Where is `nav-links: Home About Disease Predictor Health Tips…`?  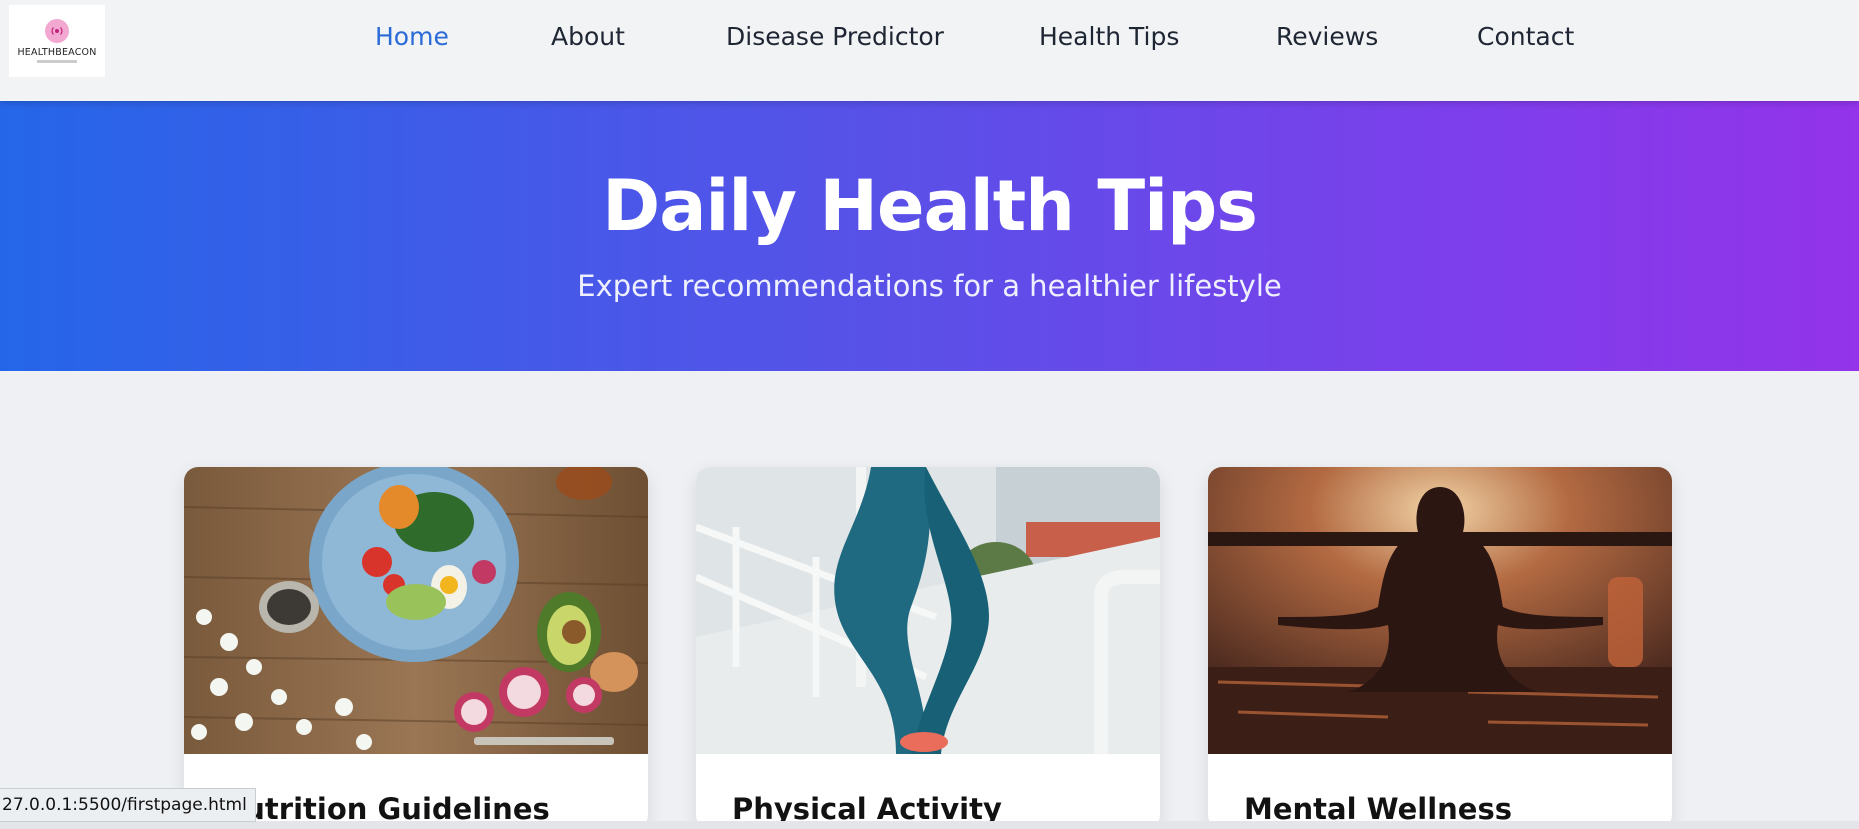 nav-links: Home About Disease Predictor Health Tips… is located at coordinates (929, 41).